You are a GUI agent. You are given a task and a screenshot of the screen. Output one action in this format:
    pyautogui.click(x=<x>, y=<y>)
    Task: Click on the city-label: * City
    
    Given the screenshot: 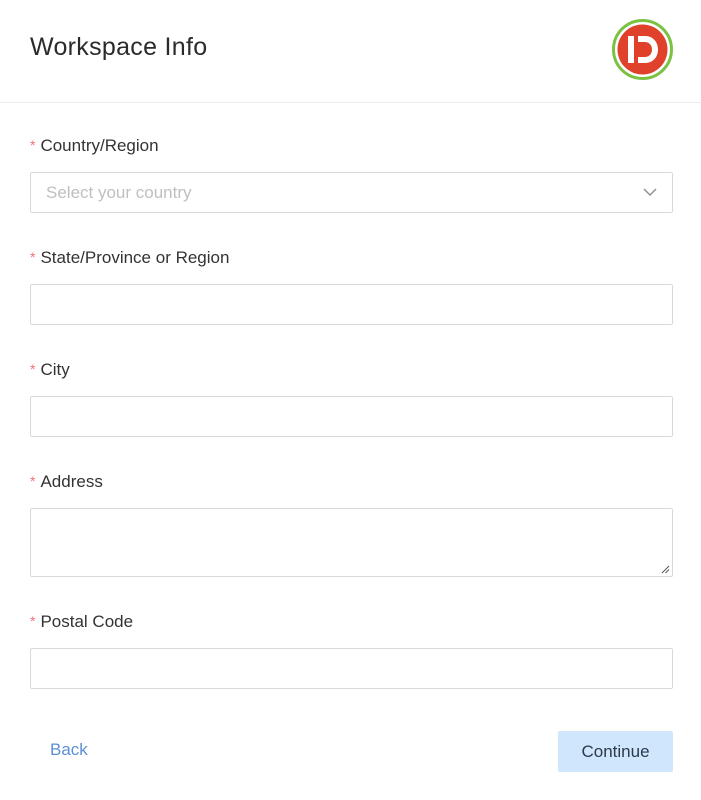 What is the action you would take?
    pyautogui.click(x=50, y=370)
    